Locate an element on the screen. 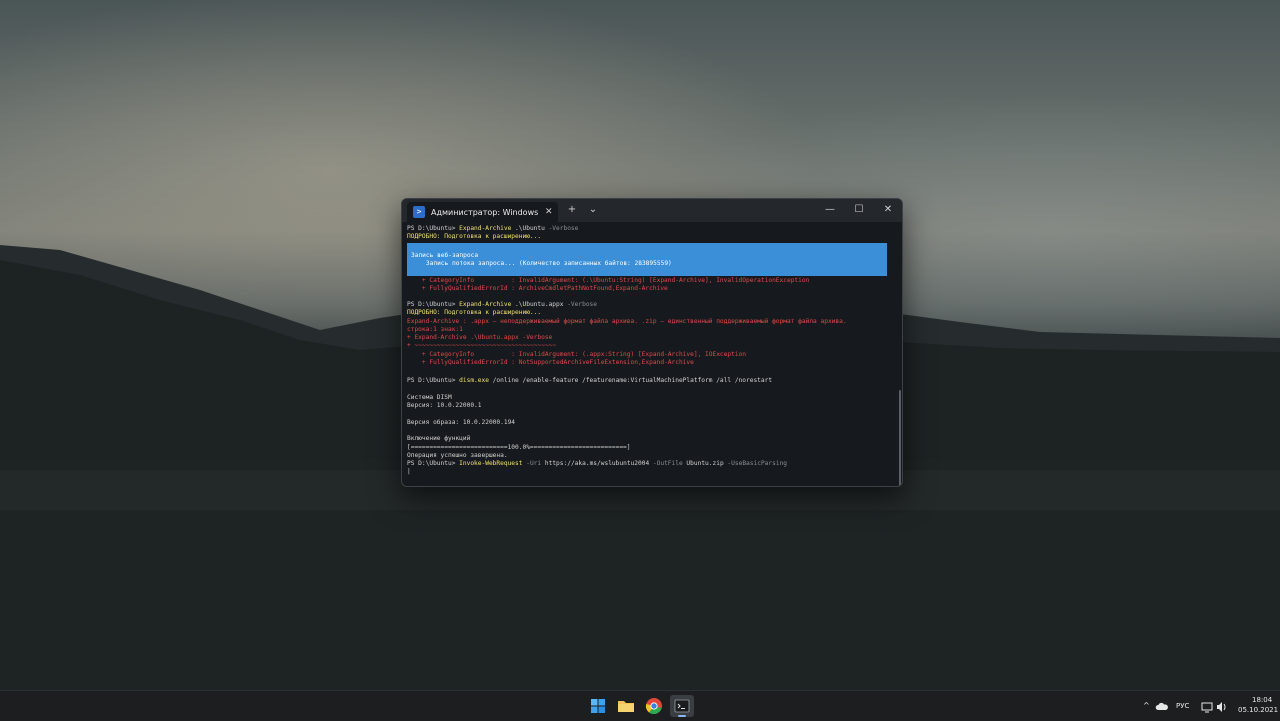 Image resolution: width=1280 pixels, height=721 pixels. terminal-line: Включение функций is located at coordinates (439, 438).